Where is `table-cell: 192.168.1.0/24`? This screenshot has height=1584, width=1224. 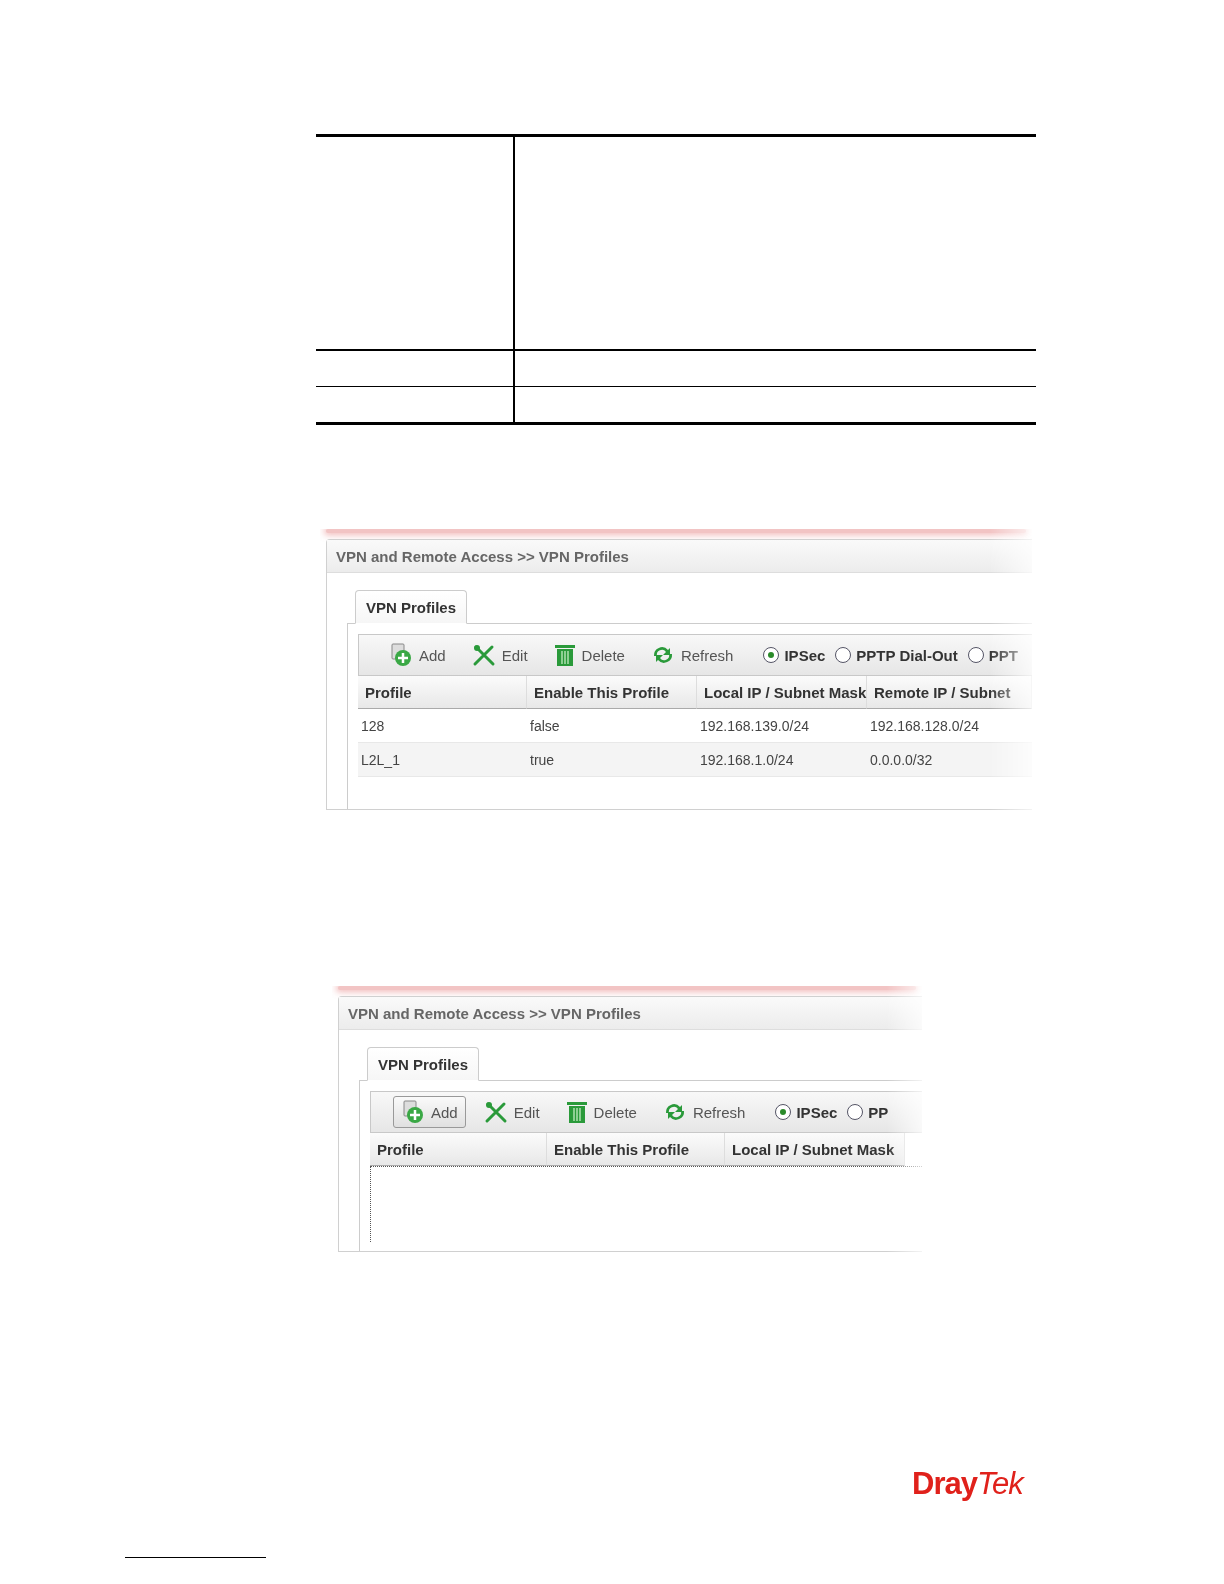 table-cell: 192.168.1.0/24 is located at coordinates (782, 760).